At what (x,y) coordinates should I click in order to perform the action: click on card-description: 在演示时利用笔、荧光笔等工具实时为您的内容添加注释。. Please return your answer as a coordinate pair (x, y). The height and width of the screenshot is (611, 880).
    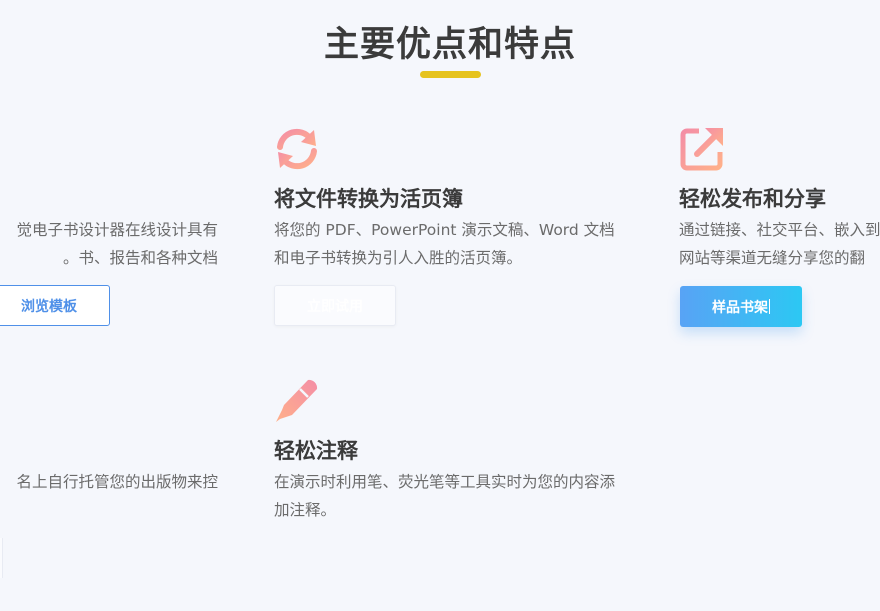
    Looking at the image, I should click on (445, 496).